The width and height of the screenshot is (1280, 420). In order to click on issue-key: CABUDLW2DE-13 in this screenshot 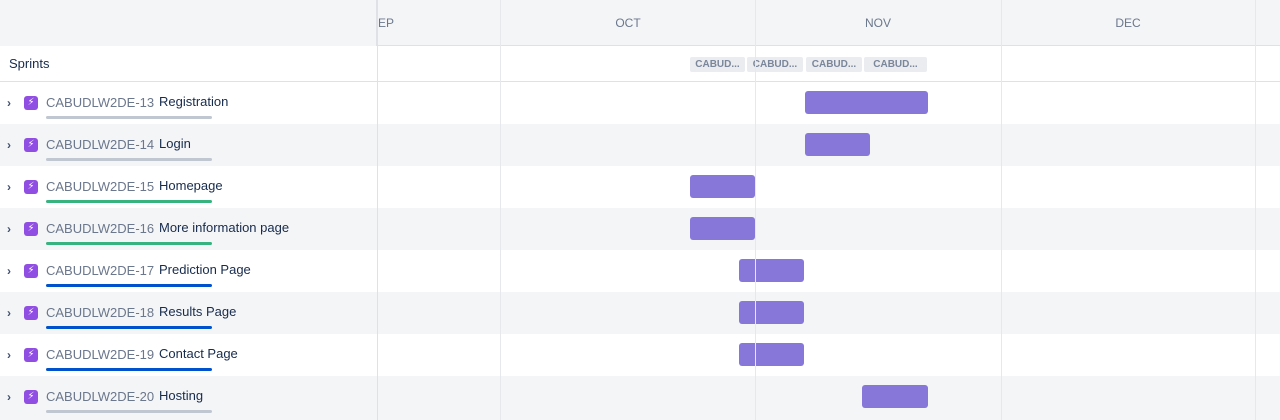, I will do `click(100, 103)`.